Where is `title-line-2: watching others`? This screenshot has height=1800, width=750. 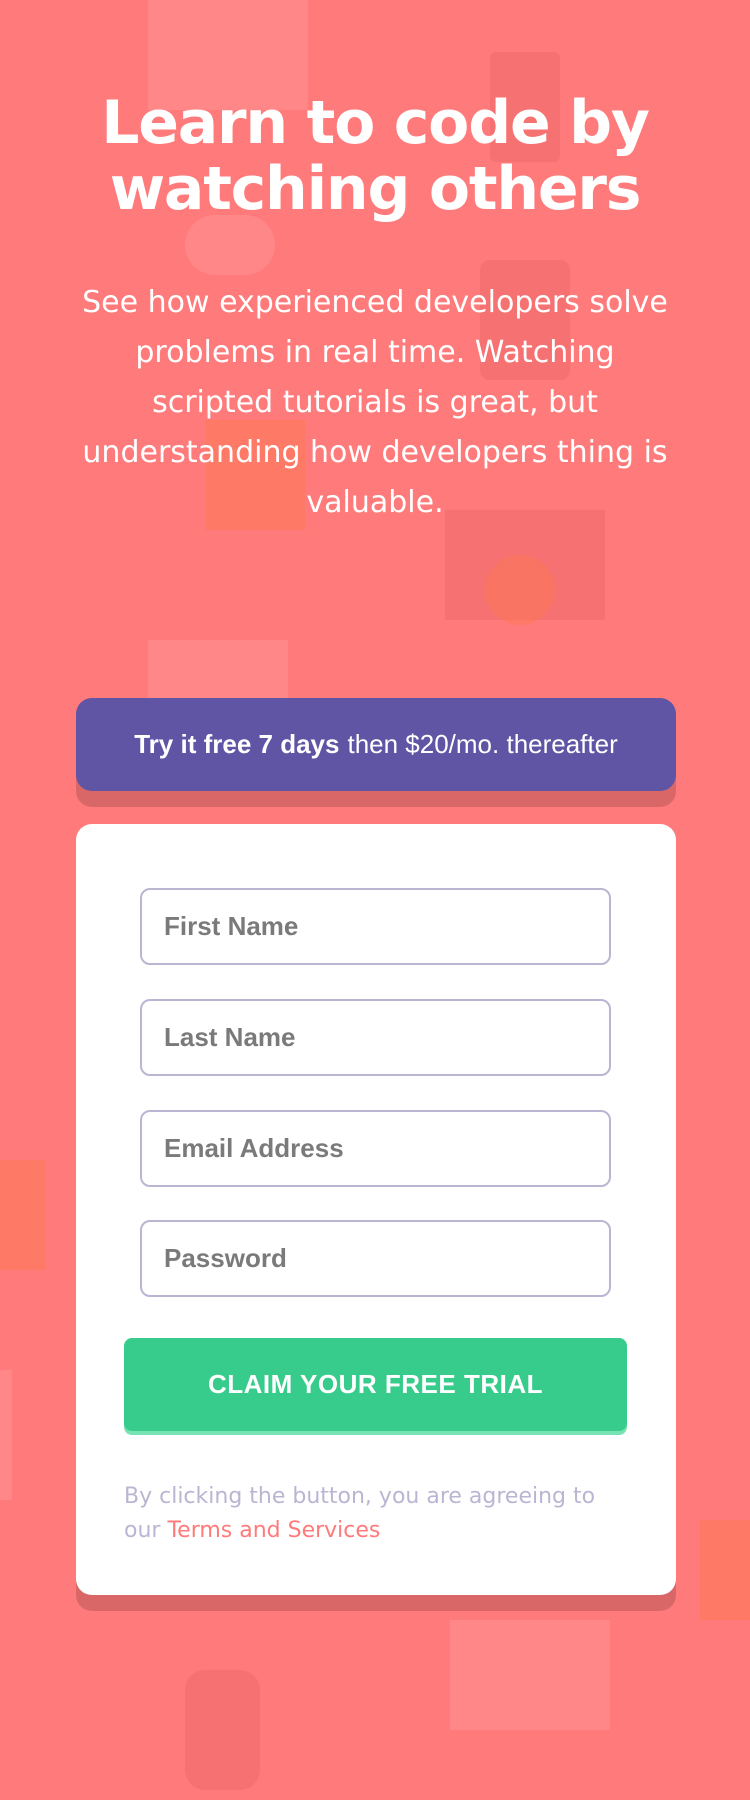 title-line-2: watching others is located at coordinates (375, 189).